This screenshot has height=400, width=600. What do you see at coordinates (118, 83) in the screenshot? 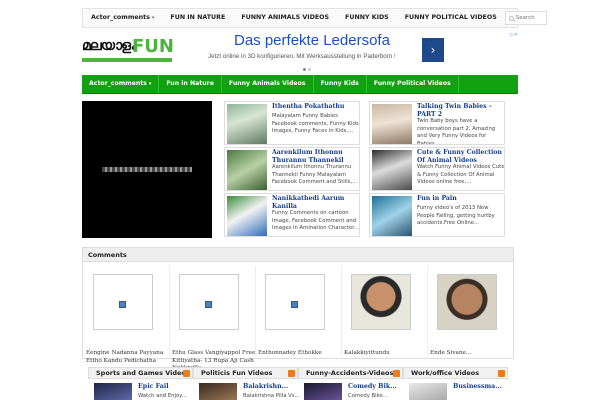
I see `main-nav-label: Actor_comments` at bounding box center [118, 83].